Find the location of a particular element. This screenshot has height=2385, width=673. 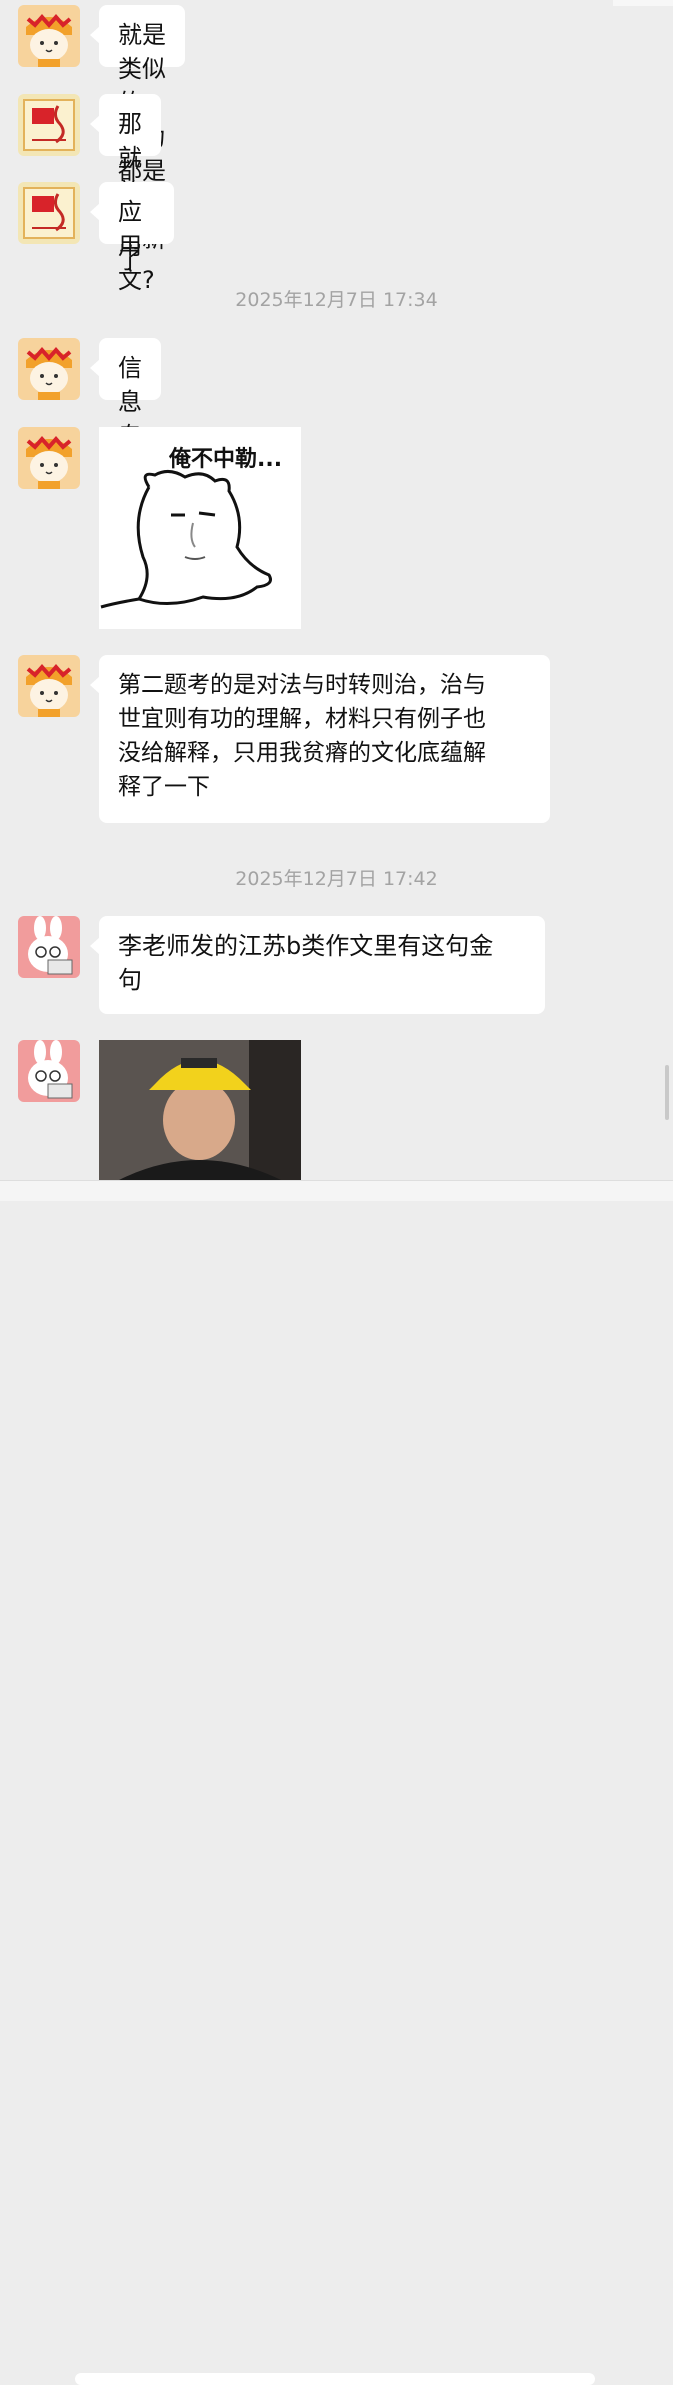

message-bubble: 李老师发的江苏b类作文里有这句金 句 is located at coordinates (317, 965).